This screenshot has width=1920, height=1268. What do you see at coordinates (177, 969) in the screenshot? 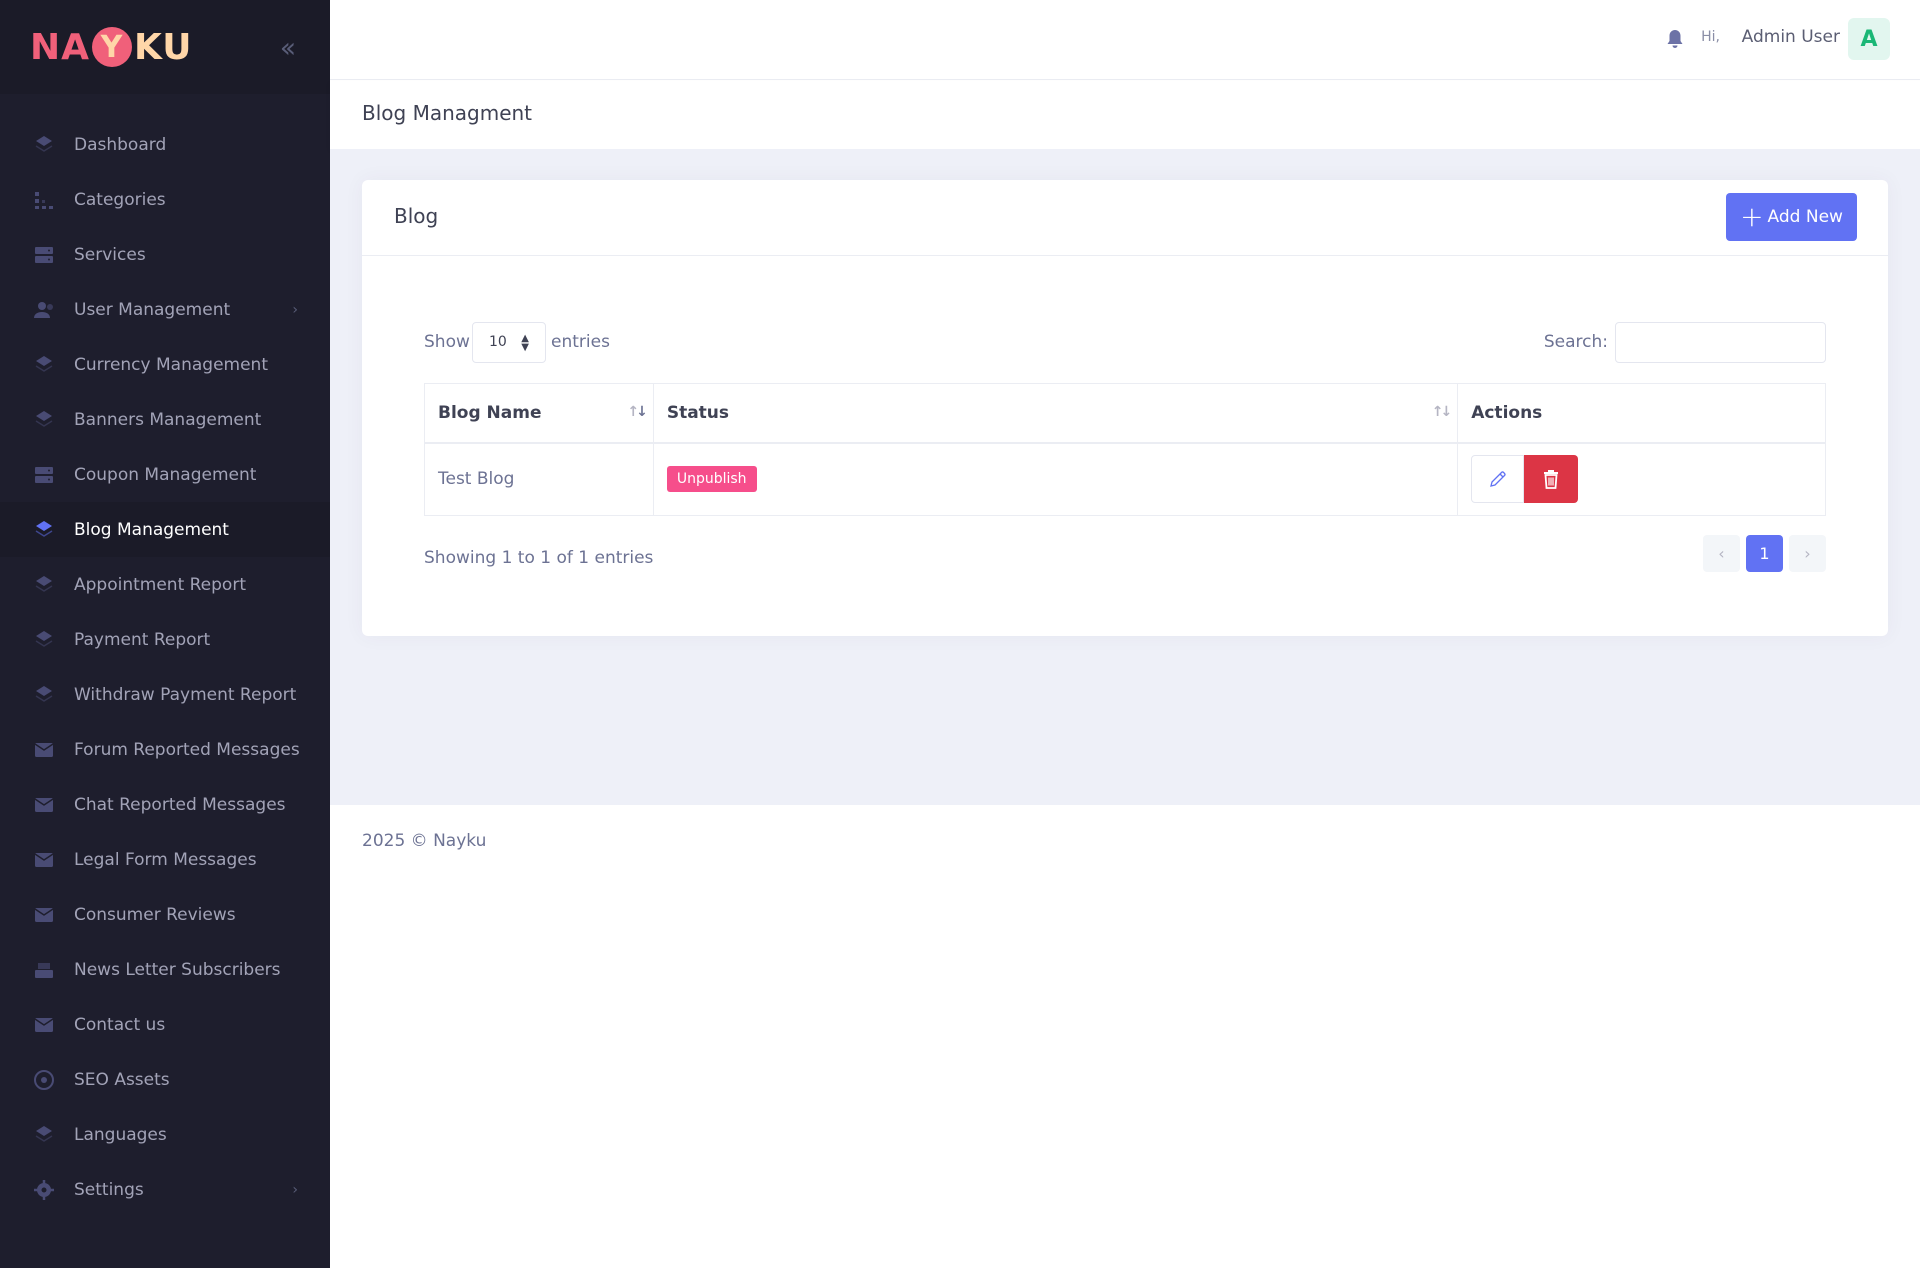
I see `sidebar-item-label: News Letter Subscribers` at bounding box center [177, 969].